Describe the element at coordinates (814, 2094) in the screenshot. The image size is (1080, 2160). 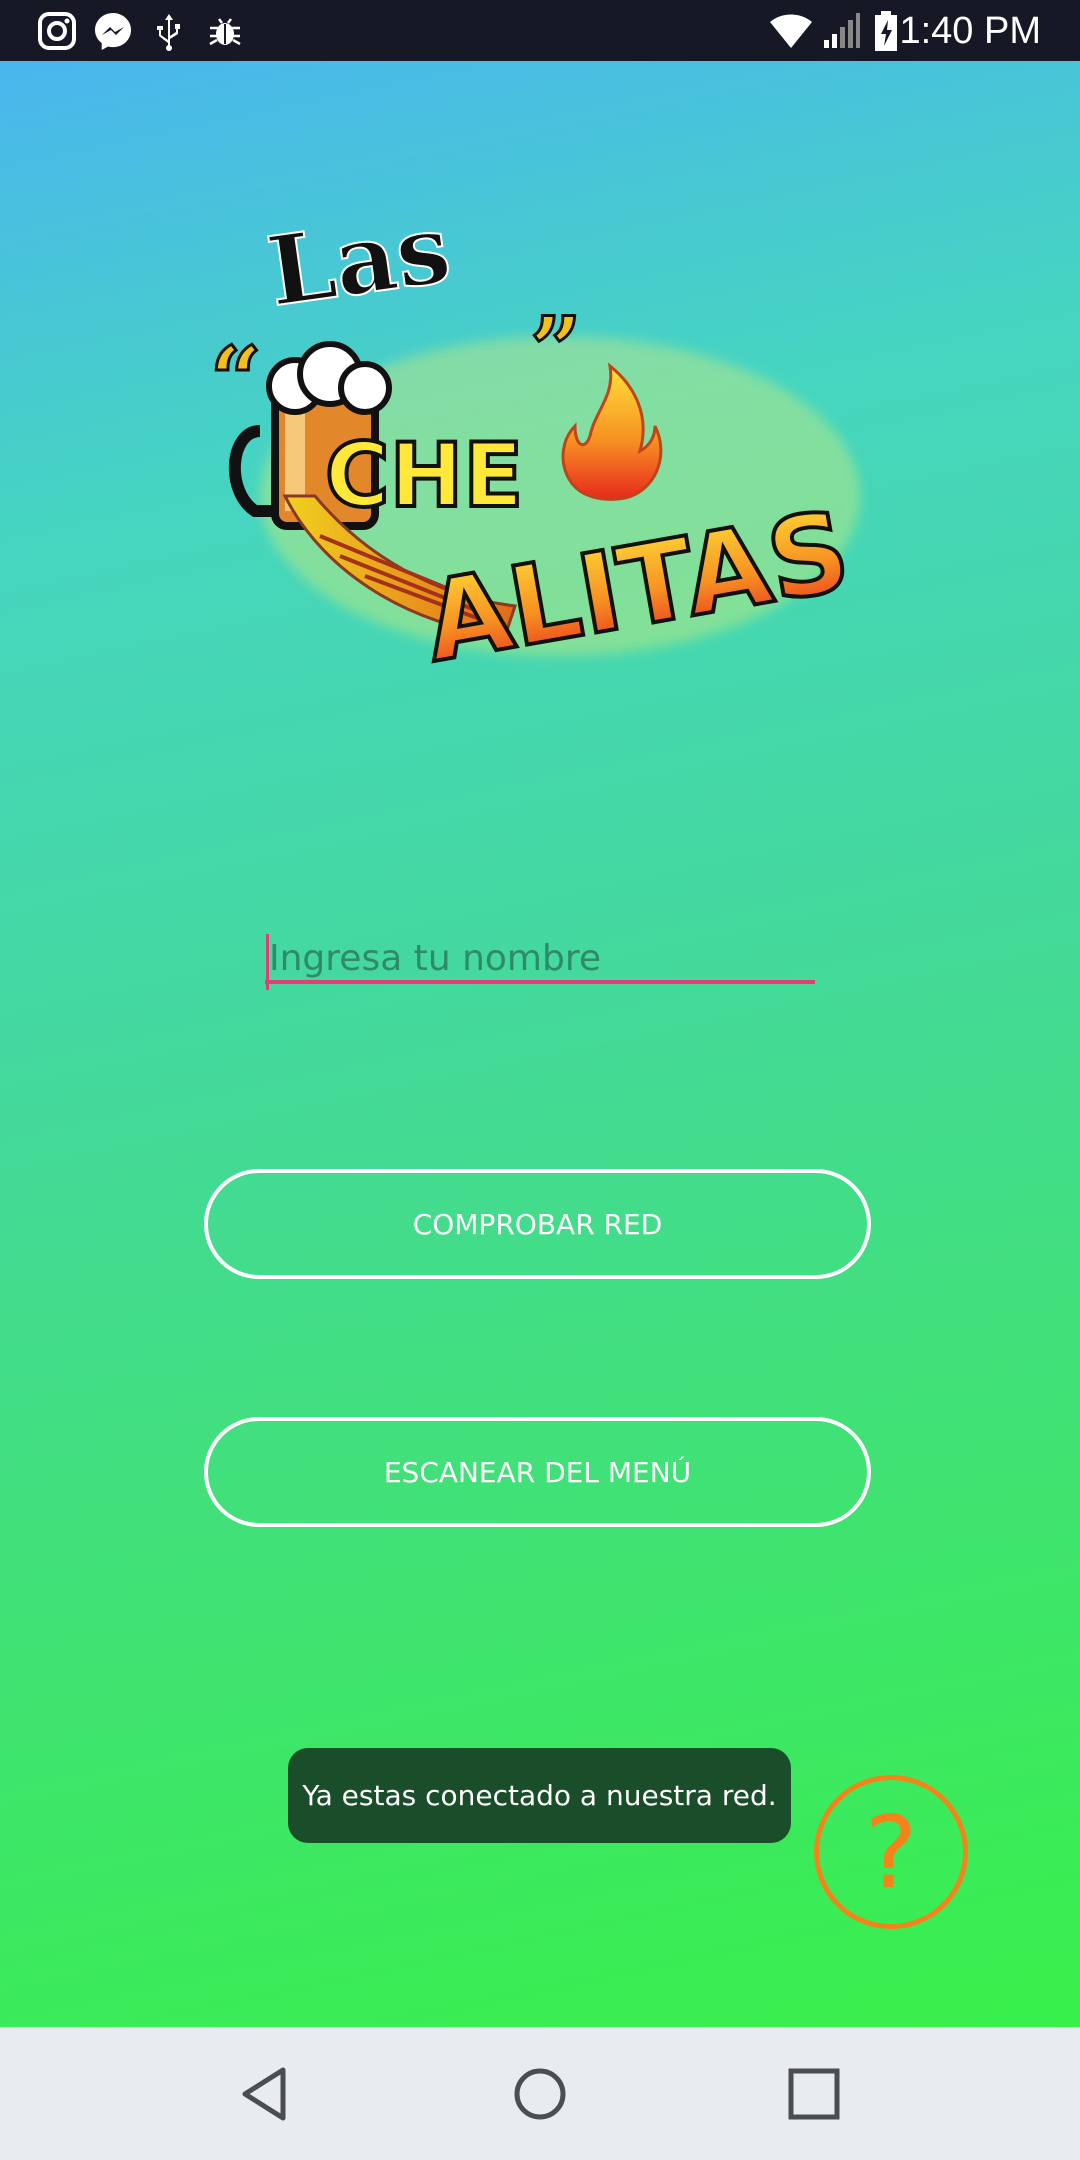
I see `recents-icon` at that location.